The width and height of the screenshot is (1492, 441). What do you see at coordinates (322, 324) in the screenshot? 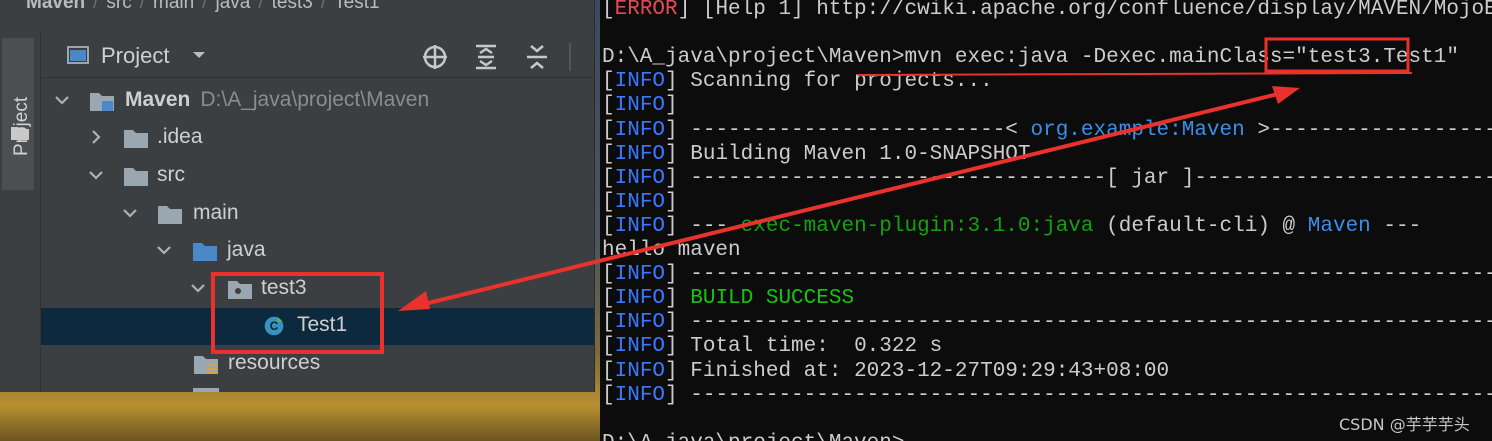
I see `tree-item-label: Test1` at bounding box center [322, 324].